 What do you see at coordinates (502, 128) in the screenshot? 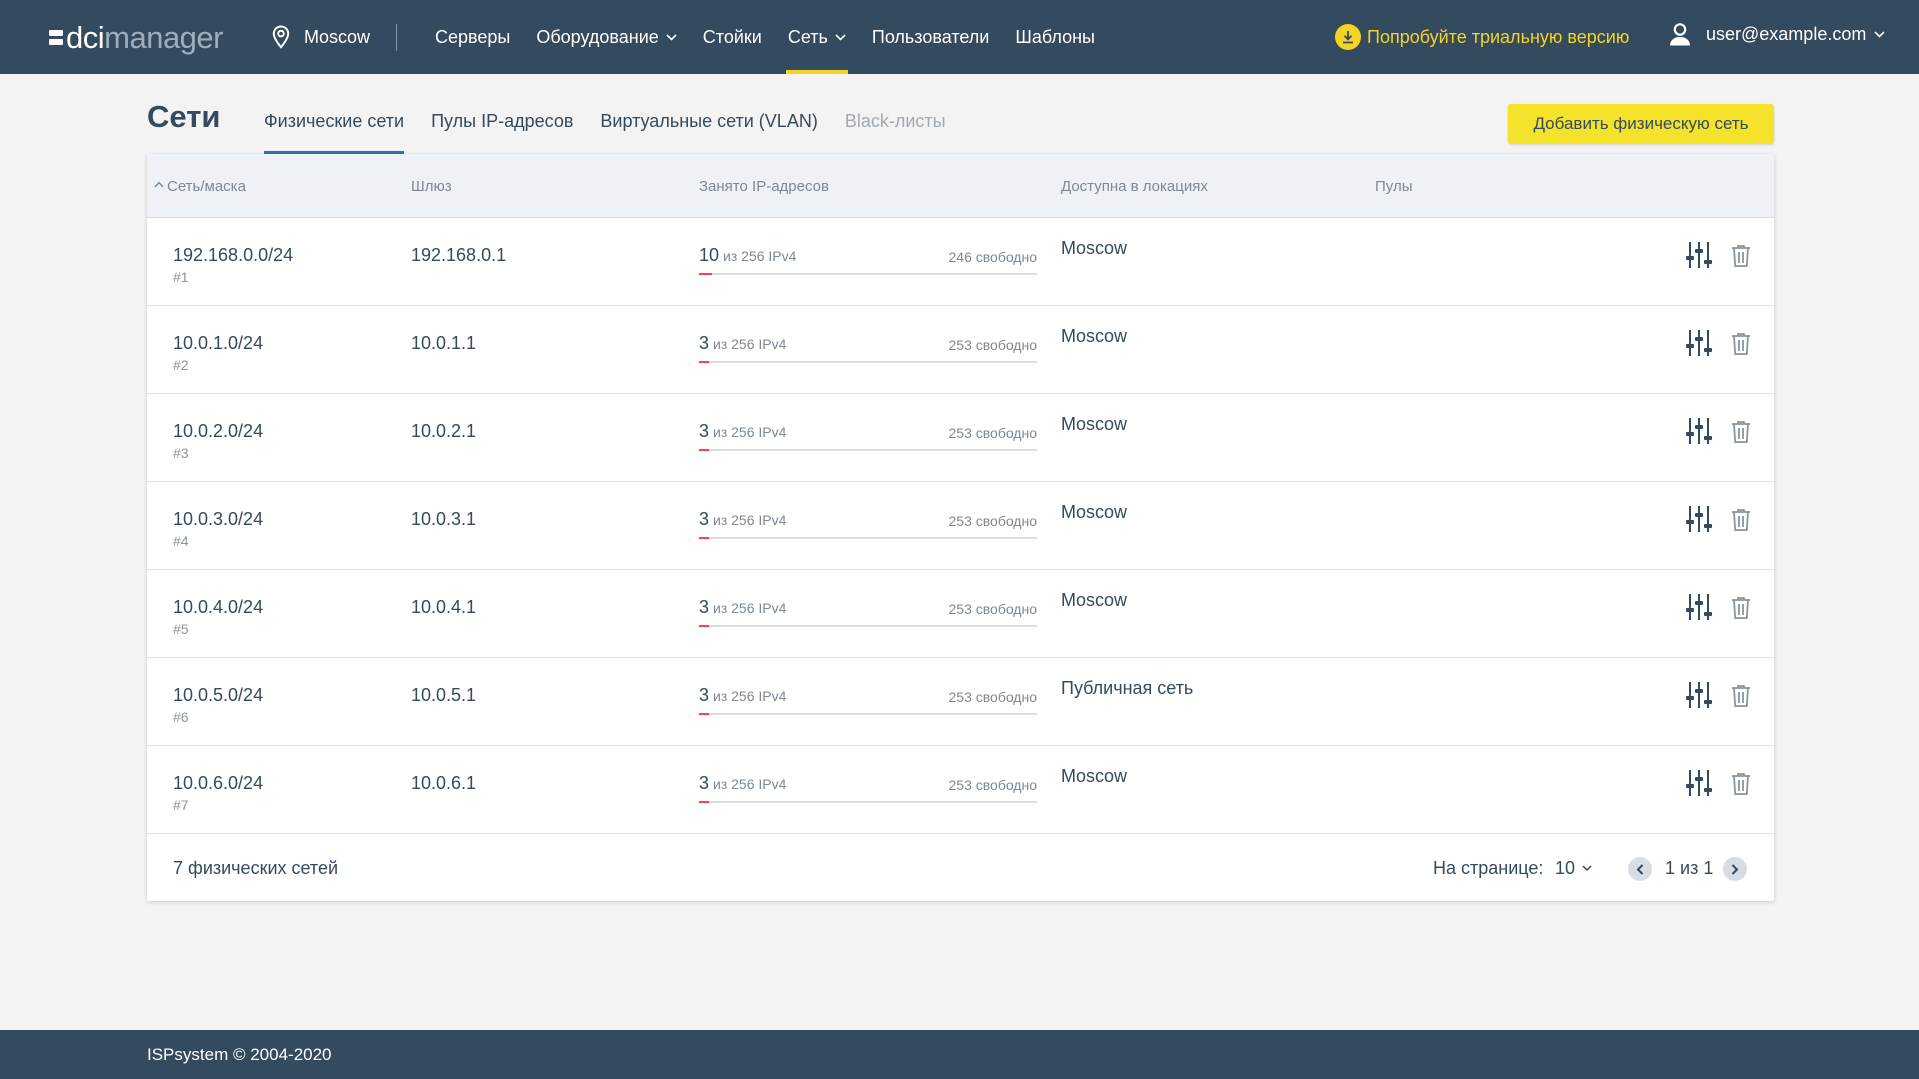
I see `tab-ip-pools: Пулы IP-адресов` at bounding box center [502, 128].